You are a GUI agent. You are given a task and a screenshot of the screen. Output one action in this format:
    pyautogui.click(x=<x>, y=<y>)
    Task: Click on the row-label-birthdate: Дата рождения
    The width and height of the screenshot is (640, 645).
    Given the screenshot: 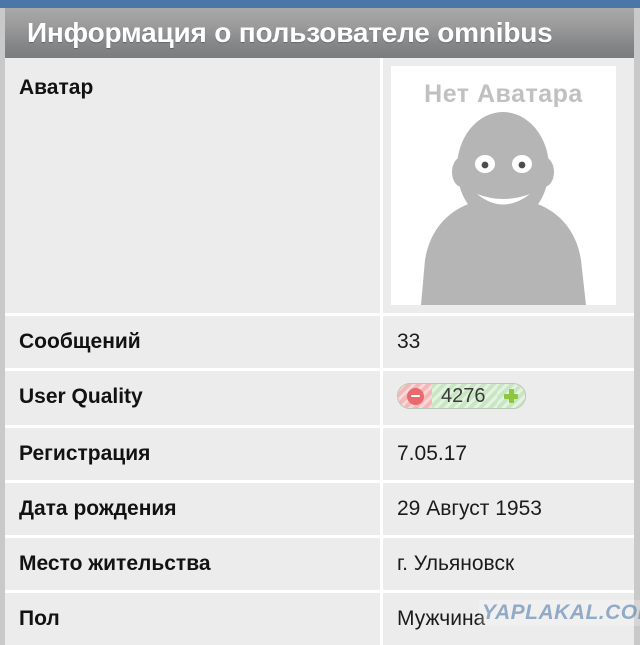 What is the action you would take?
    pyautogui.click(x=194, y=510)
    